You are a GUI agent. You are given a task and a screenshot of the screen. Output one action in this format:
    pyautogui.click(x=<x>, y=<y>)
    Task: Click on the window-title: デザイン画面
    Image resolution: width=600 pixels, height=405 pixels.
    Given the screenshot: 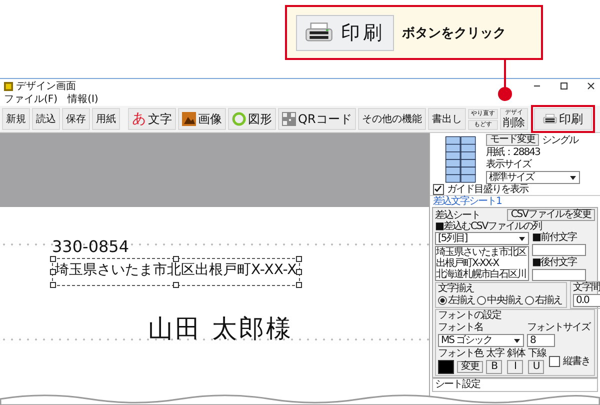 What is the action you would take?
    pyautogui.click(x=46, y=86)
    